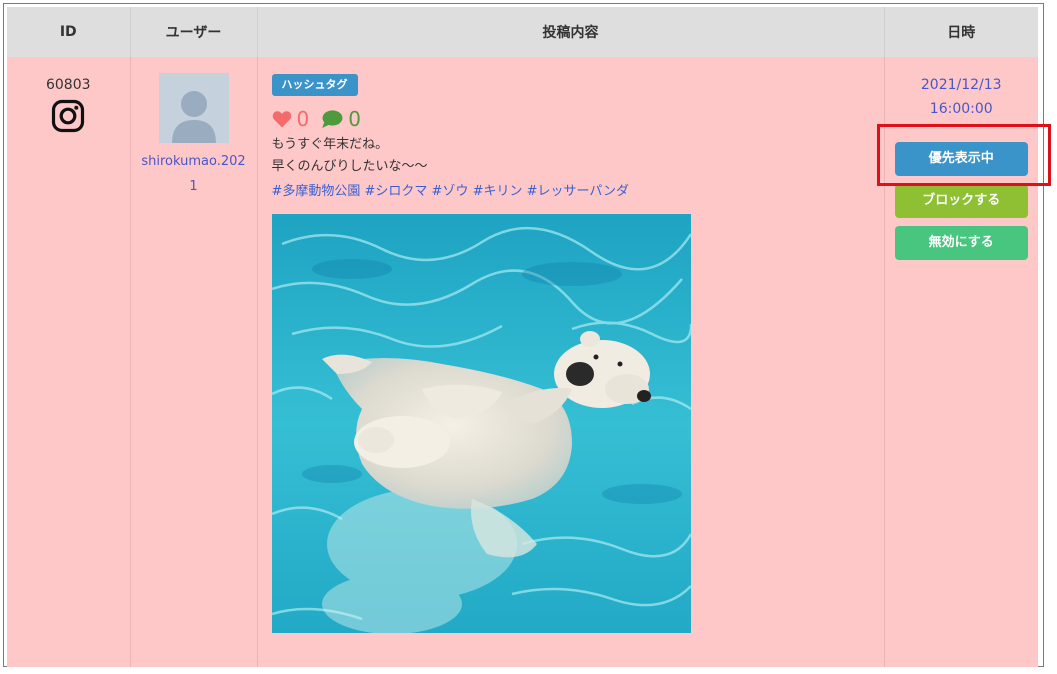 The width and height of the screenshot is (1057, 674). What do you see at coordinates (961, 159) in the screenshot?
I see `priority-display-button: 優先表示中` at bounding box center [961, 159].